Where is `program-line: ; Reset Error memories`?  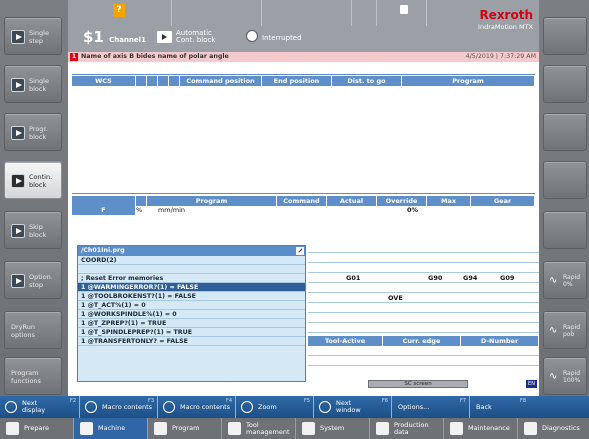 program-line: ; Reset Error memories is located at coordinates (191, 278).